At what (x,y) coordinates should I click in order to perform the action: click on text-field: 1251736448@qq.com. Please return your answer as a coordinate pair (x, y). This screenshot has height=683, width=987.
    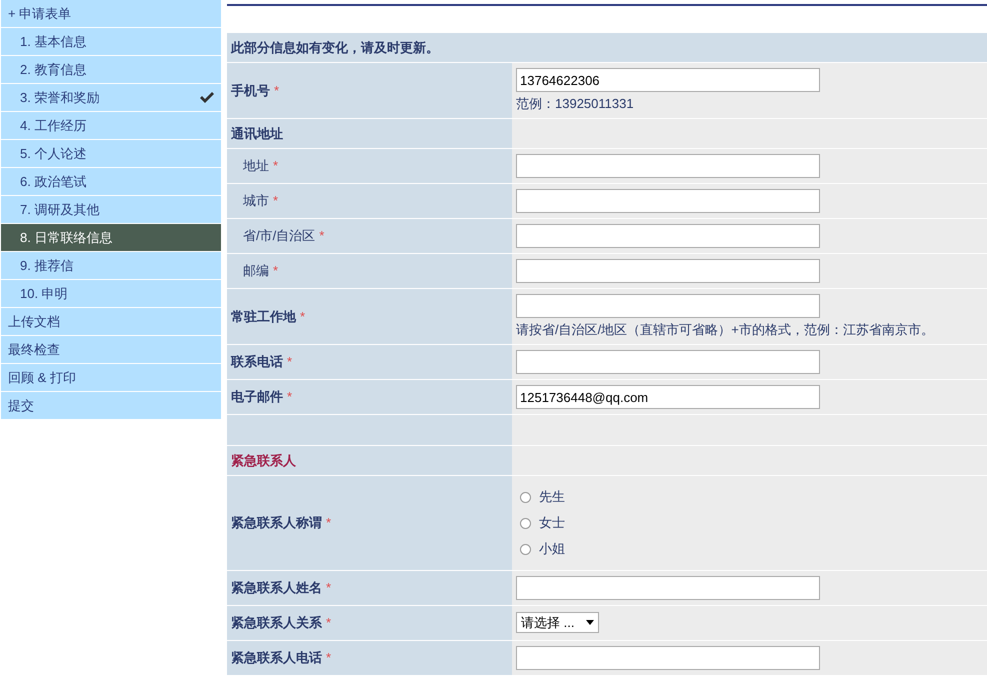
    Looking at the image, I should click on (668, 397).